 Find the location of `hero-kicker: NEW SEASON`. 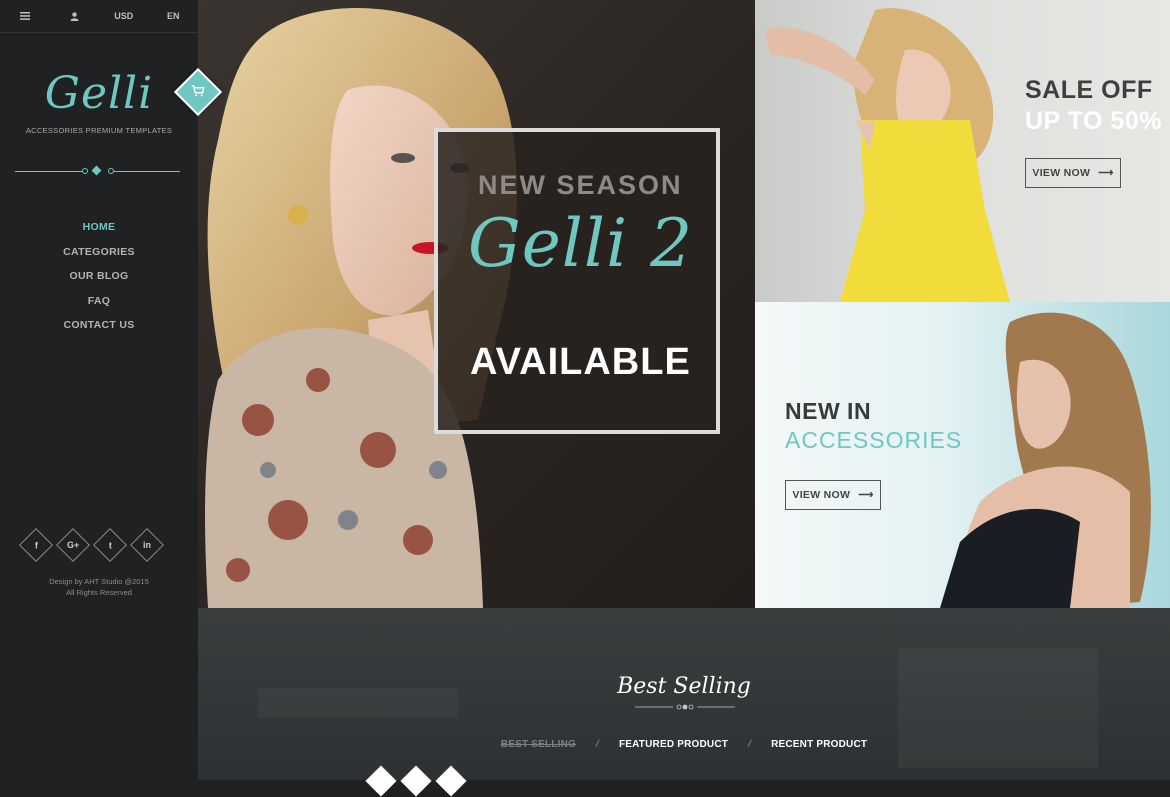

hero-kicker: NEW SEASON is located at coordinates (580, 185).